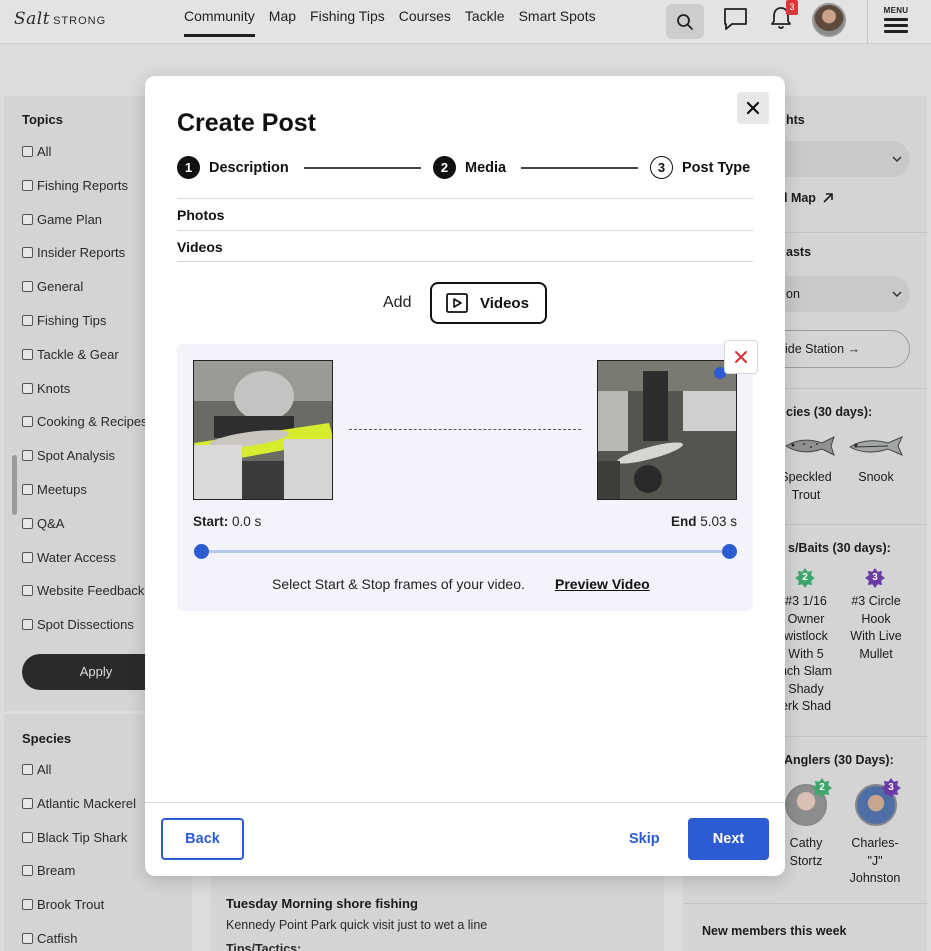 Image resolution: width=931 pixels, height=951 pixels. I want to click on remove-video-button, so click(741, 357).